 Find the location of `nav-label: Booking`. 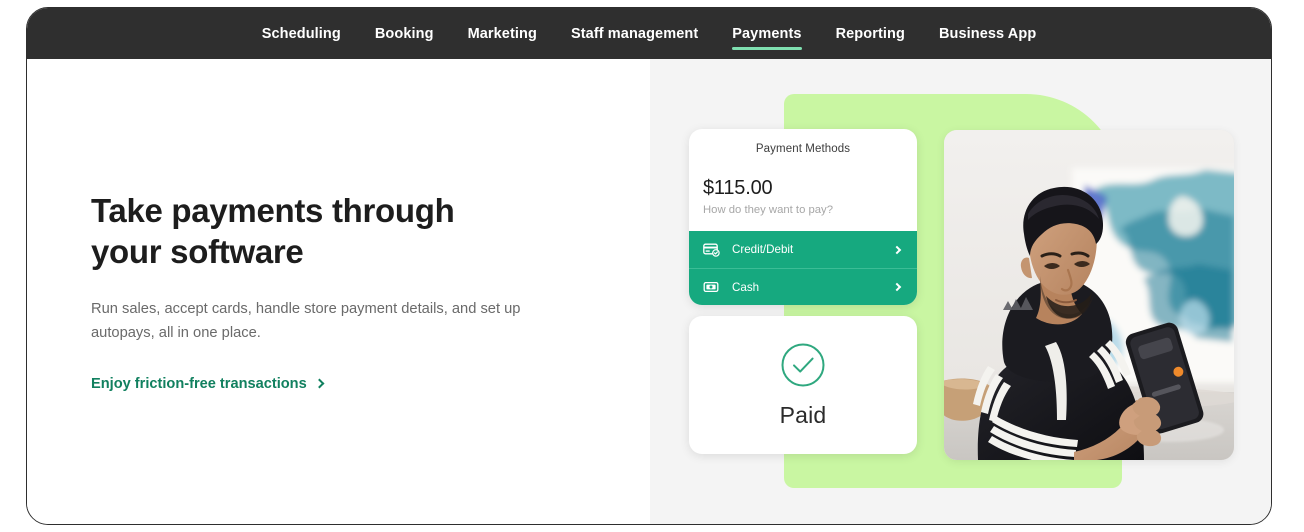

nav-label: Booking is located at coordinates (404, 33).